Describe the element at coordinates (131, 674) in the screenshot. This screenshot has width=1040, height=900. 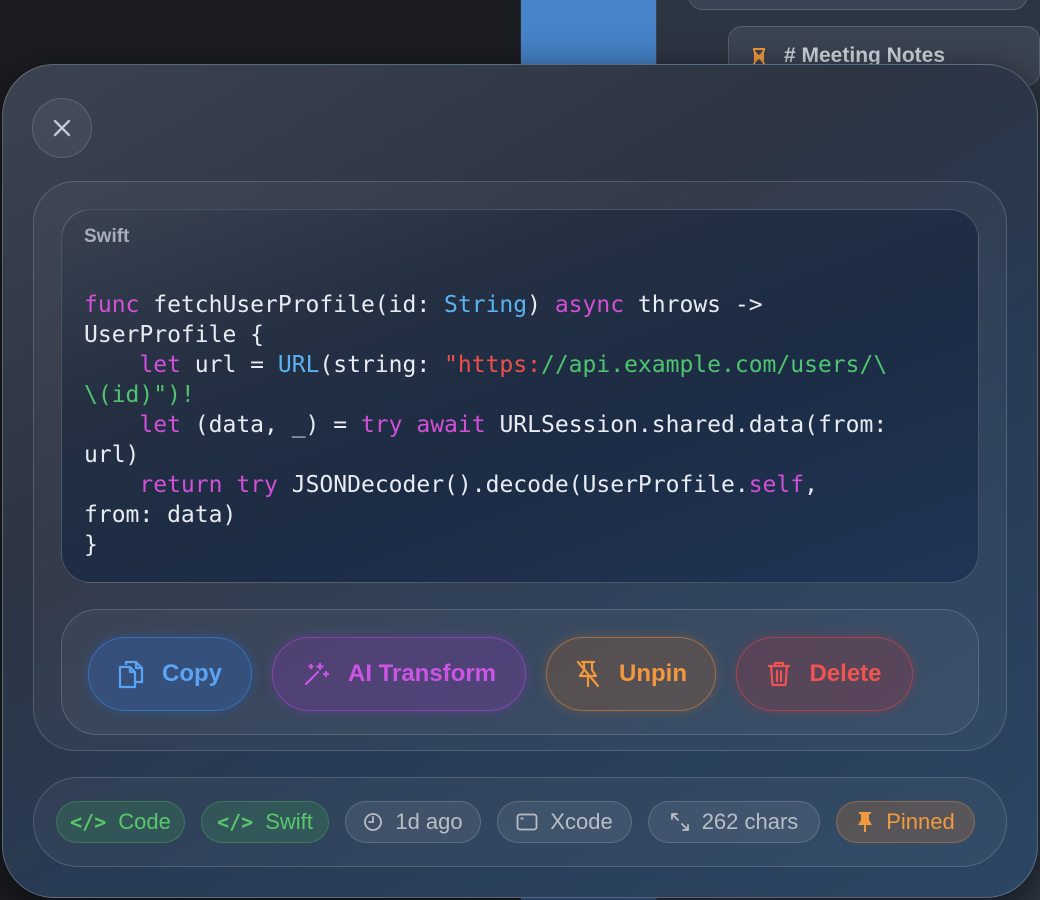
I see `copy-icon` at that location.